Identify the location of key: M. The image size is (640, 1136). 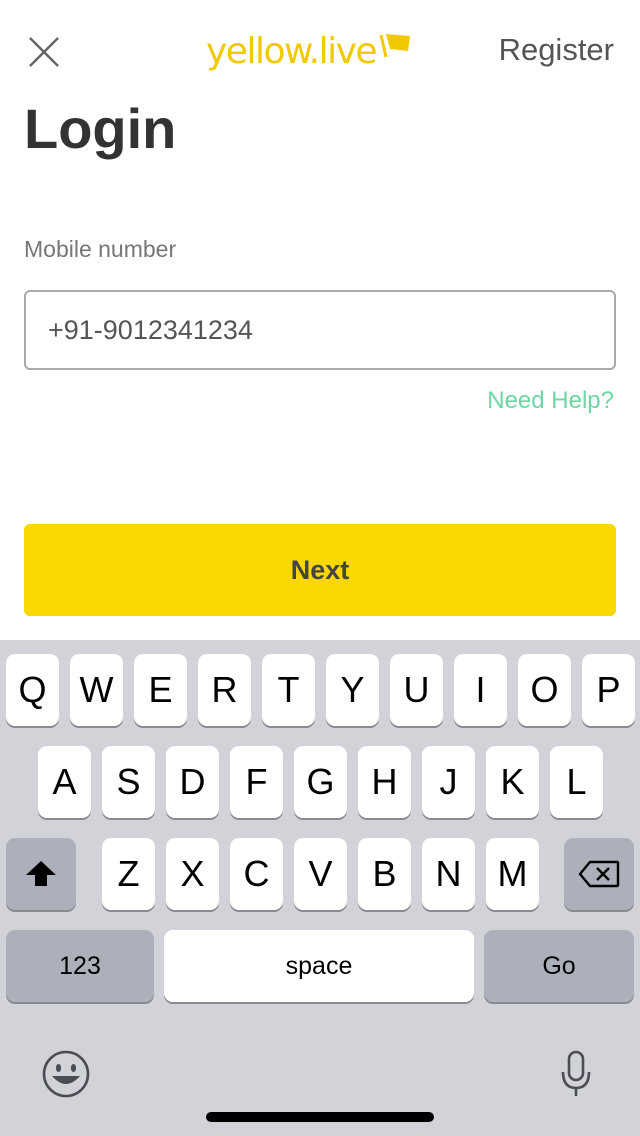
(512, 874).